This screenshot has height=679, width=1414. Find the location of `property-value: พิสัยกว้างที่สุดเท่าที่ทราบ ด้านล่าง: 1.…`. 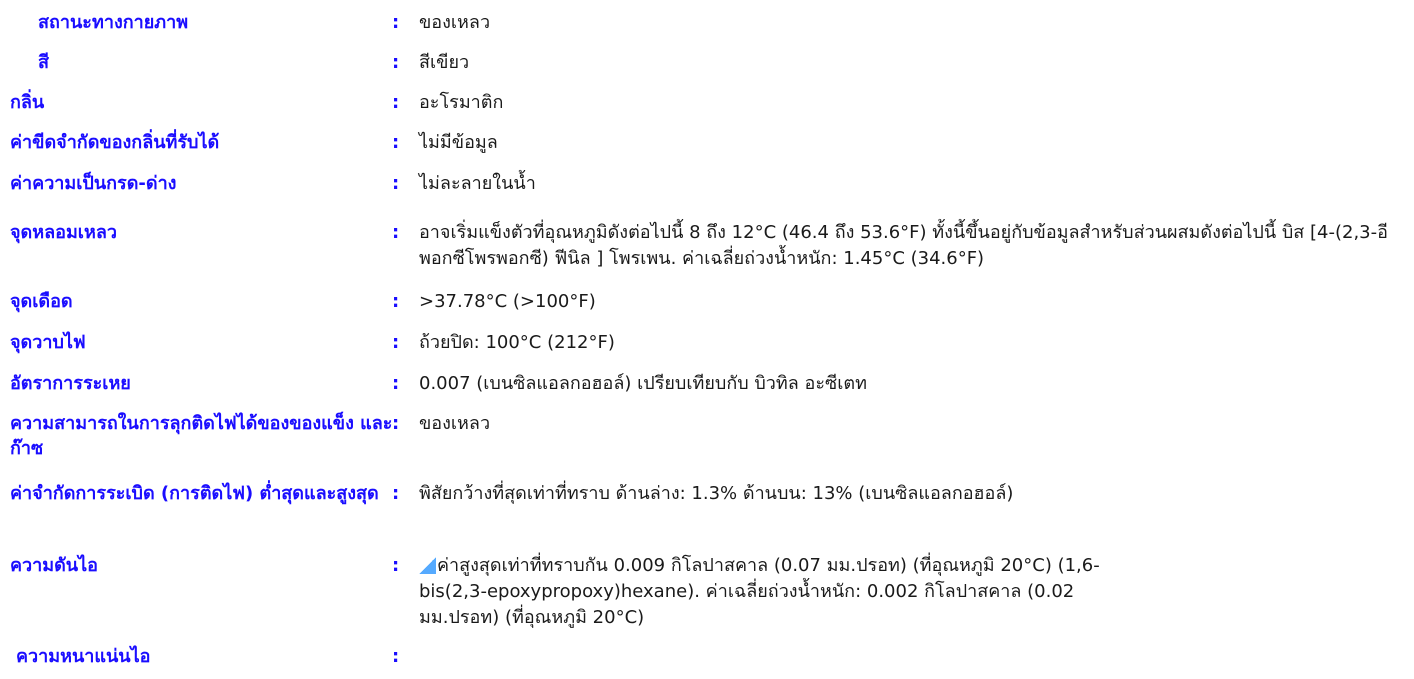

property-value: พิสัยกว้างที่สุดเท่าที่ทราบ ด้านล่าง: 1.… is located at coordinates (716, 493).